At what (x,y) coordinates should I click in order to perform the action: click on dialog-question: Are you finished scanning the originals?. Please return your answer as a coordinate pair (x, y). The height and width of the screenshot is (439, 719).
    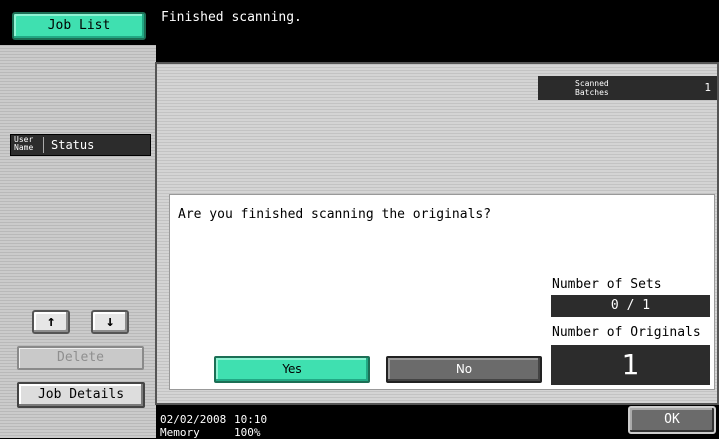
    Looking at the image, I should click on (335, 214).